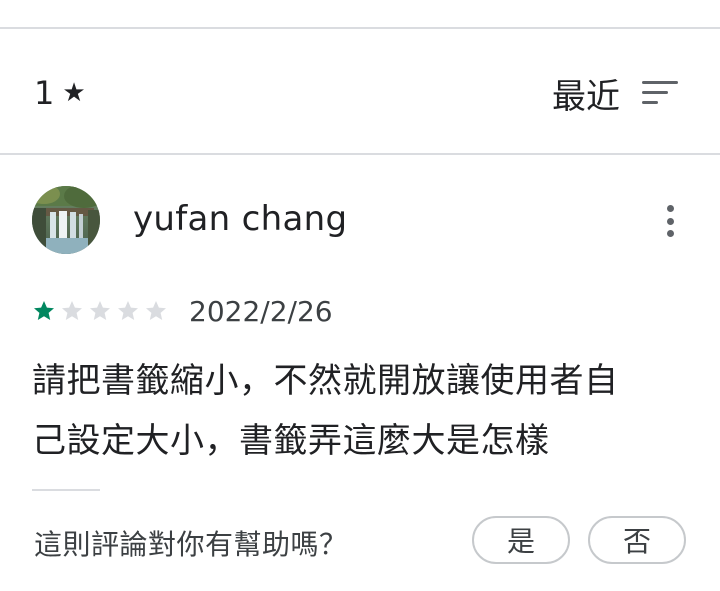 The width and height of the screenshot is (720, 591). What do you see at coordinates (191, 544) in the screenshot?
I see `helpful-prompt: 這則評論對你有幫助嗎？` at bounding box center [191, 544].